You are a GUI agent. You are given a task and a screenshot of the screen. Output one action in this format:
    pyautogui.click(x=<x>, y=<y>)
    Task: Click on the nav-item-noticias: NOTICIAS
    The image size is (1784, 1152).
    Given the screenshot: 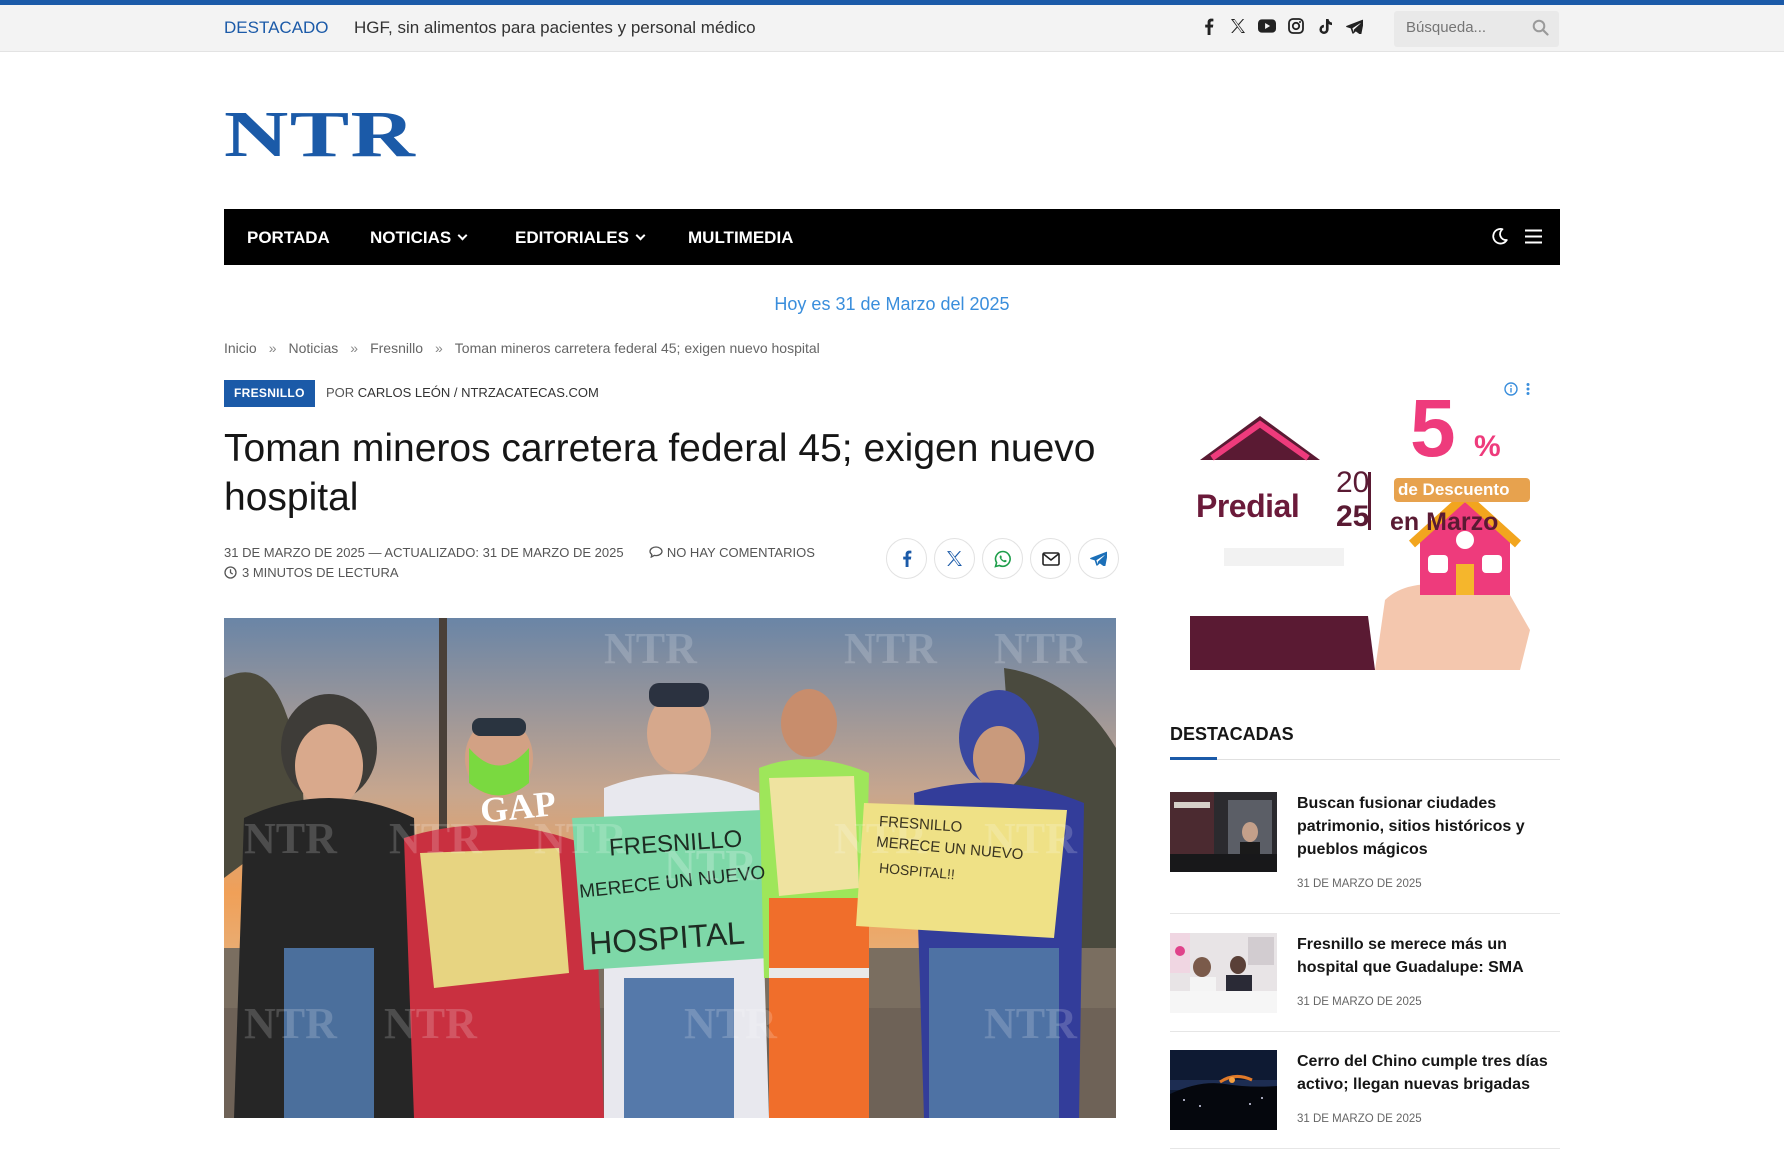 What is the action you would take?
    pyautogui.click(x=419, y=238)
    